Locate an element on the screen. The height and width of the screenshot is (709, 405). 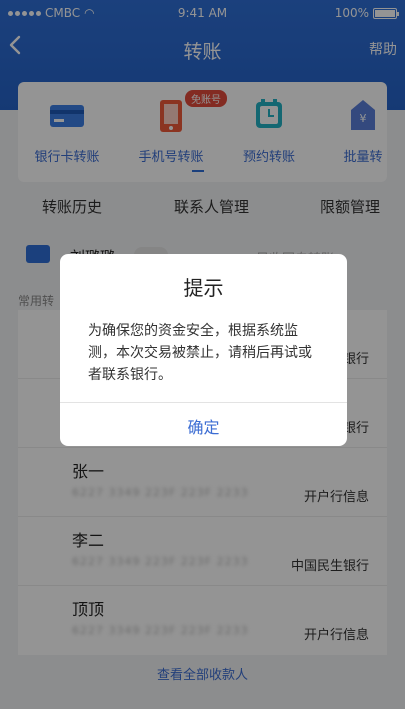
confirm-button: 确定 is located at coordinates (203, 426).